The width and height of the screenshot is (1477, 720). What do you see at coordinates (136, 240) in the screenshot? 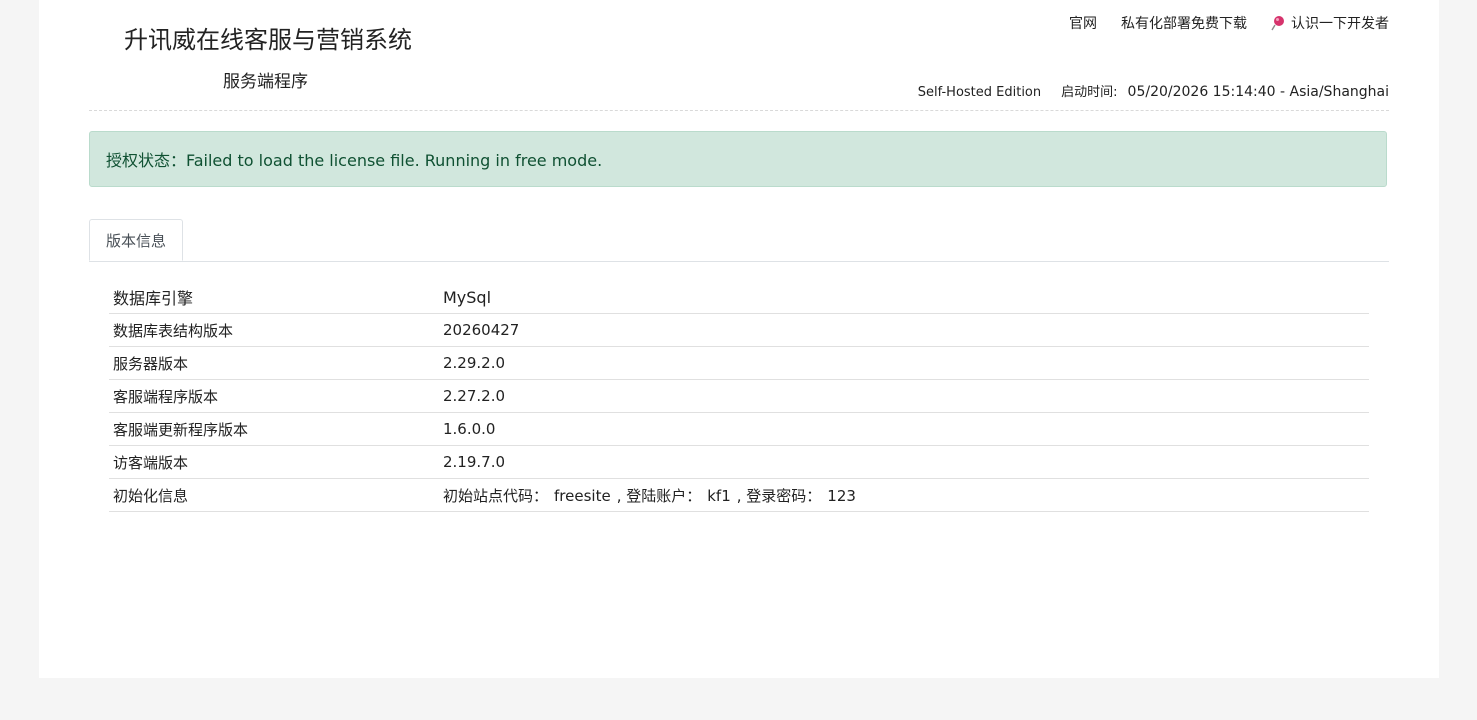
I see `tab-version-info: 版本信息` at bounding box center [136, 240].